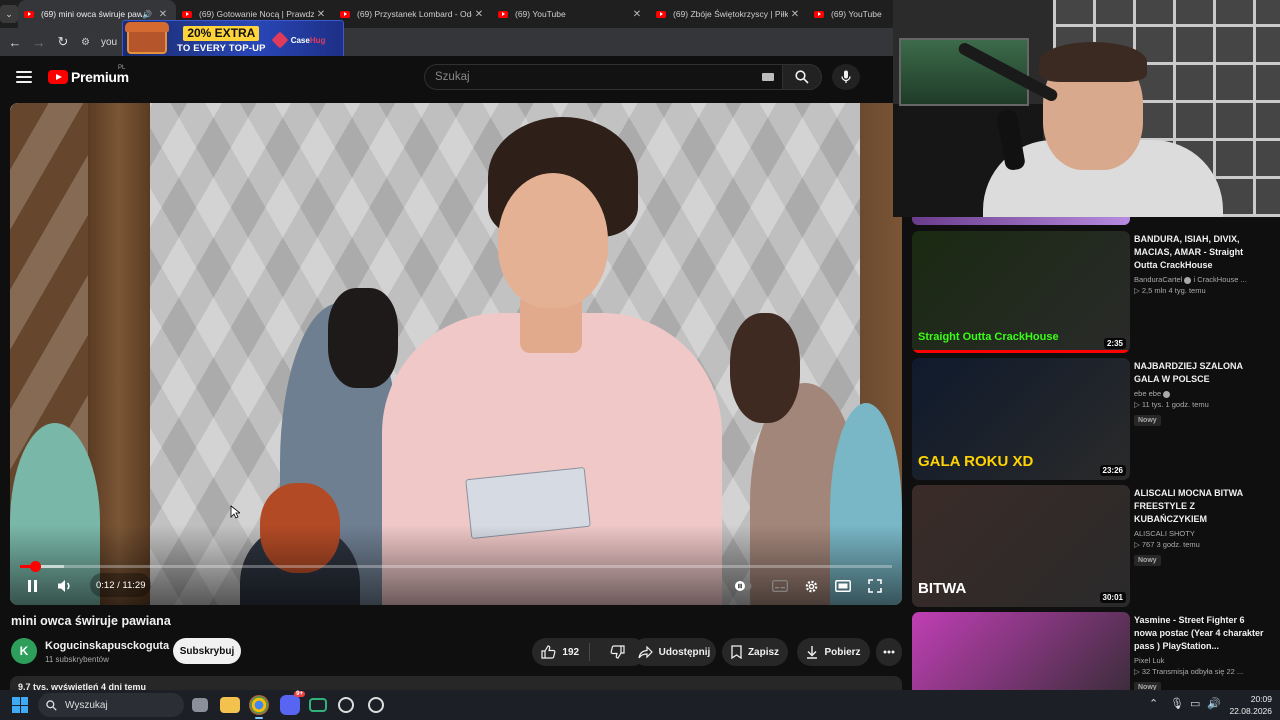 The image size is (1280, 720). Describe the element at coordinates (91, 621) in the screenshot. I see `video-title: mini owca świruje pawiana` at that location.